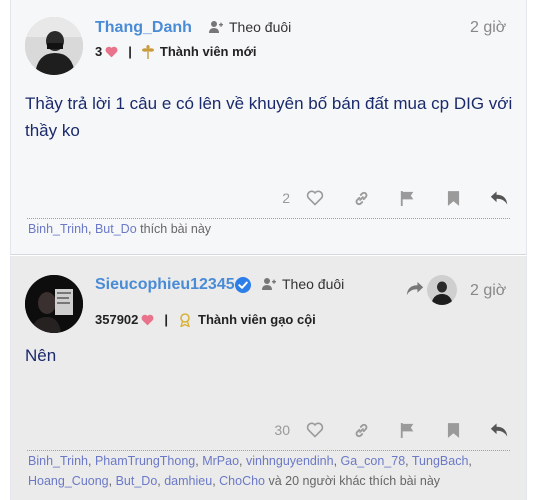 The width and height of the screenshot is (537, 500). Describe the element at coordinates (188, 481) in the screenshot. I see `liker-link: damhieu` at that location.